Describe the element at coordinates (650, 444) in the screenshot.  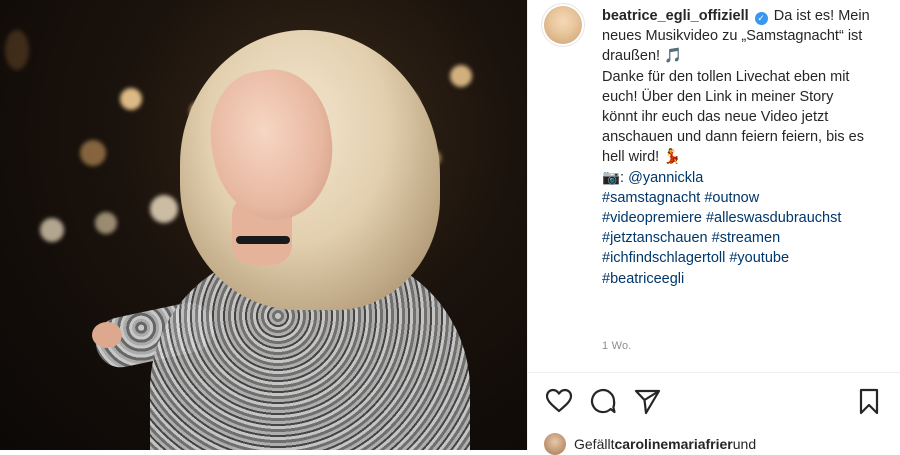
I see `likes-line: Gefällt carolinemariafrier und` at that location.